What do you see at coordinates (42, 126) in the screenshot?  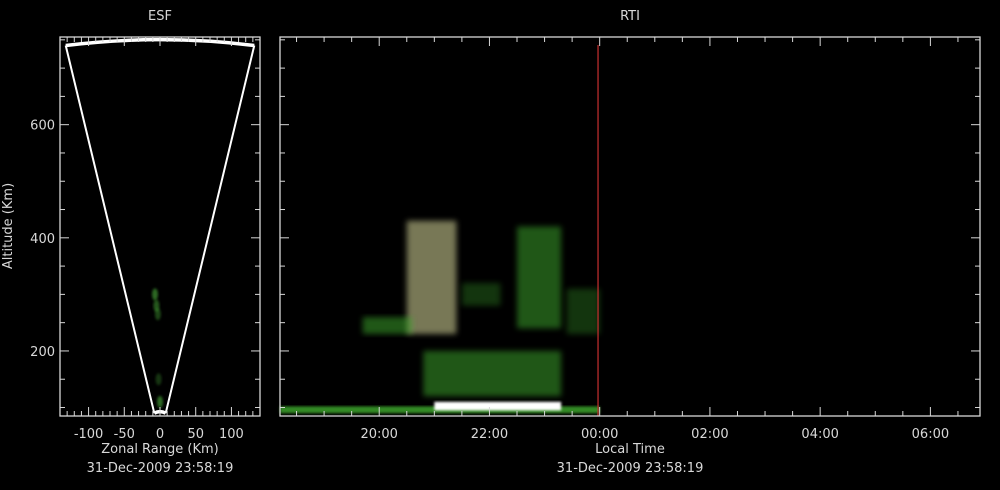 I see `esf-y-tick-label: 600` at bounding box center [42, 126].